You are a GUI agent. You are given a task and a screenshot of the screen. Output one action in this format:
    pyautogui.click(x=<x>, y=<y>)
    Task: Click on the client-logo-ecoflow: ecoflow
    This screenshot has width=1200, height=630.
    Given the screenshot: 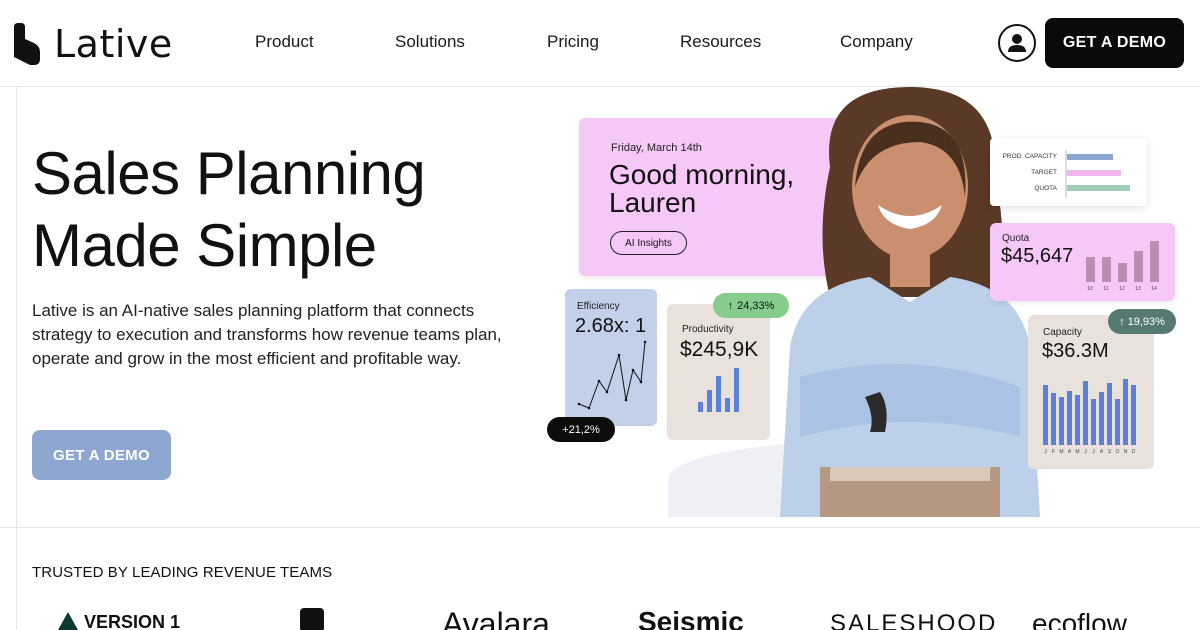 What is the action you would take?
    pyautogui.click(x=1079, y=619)
    